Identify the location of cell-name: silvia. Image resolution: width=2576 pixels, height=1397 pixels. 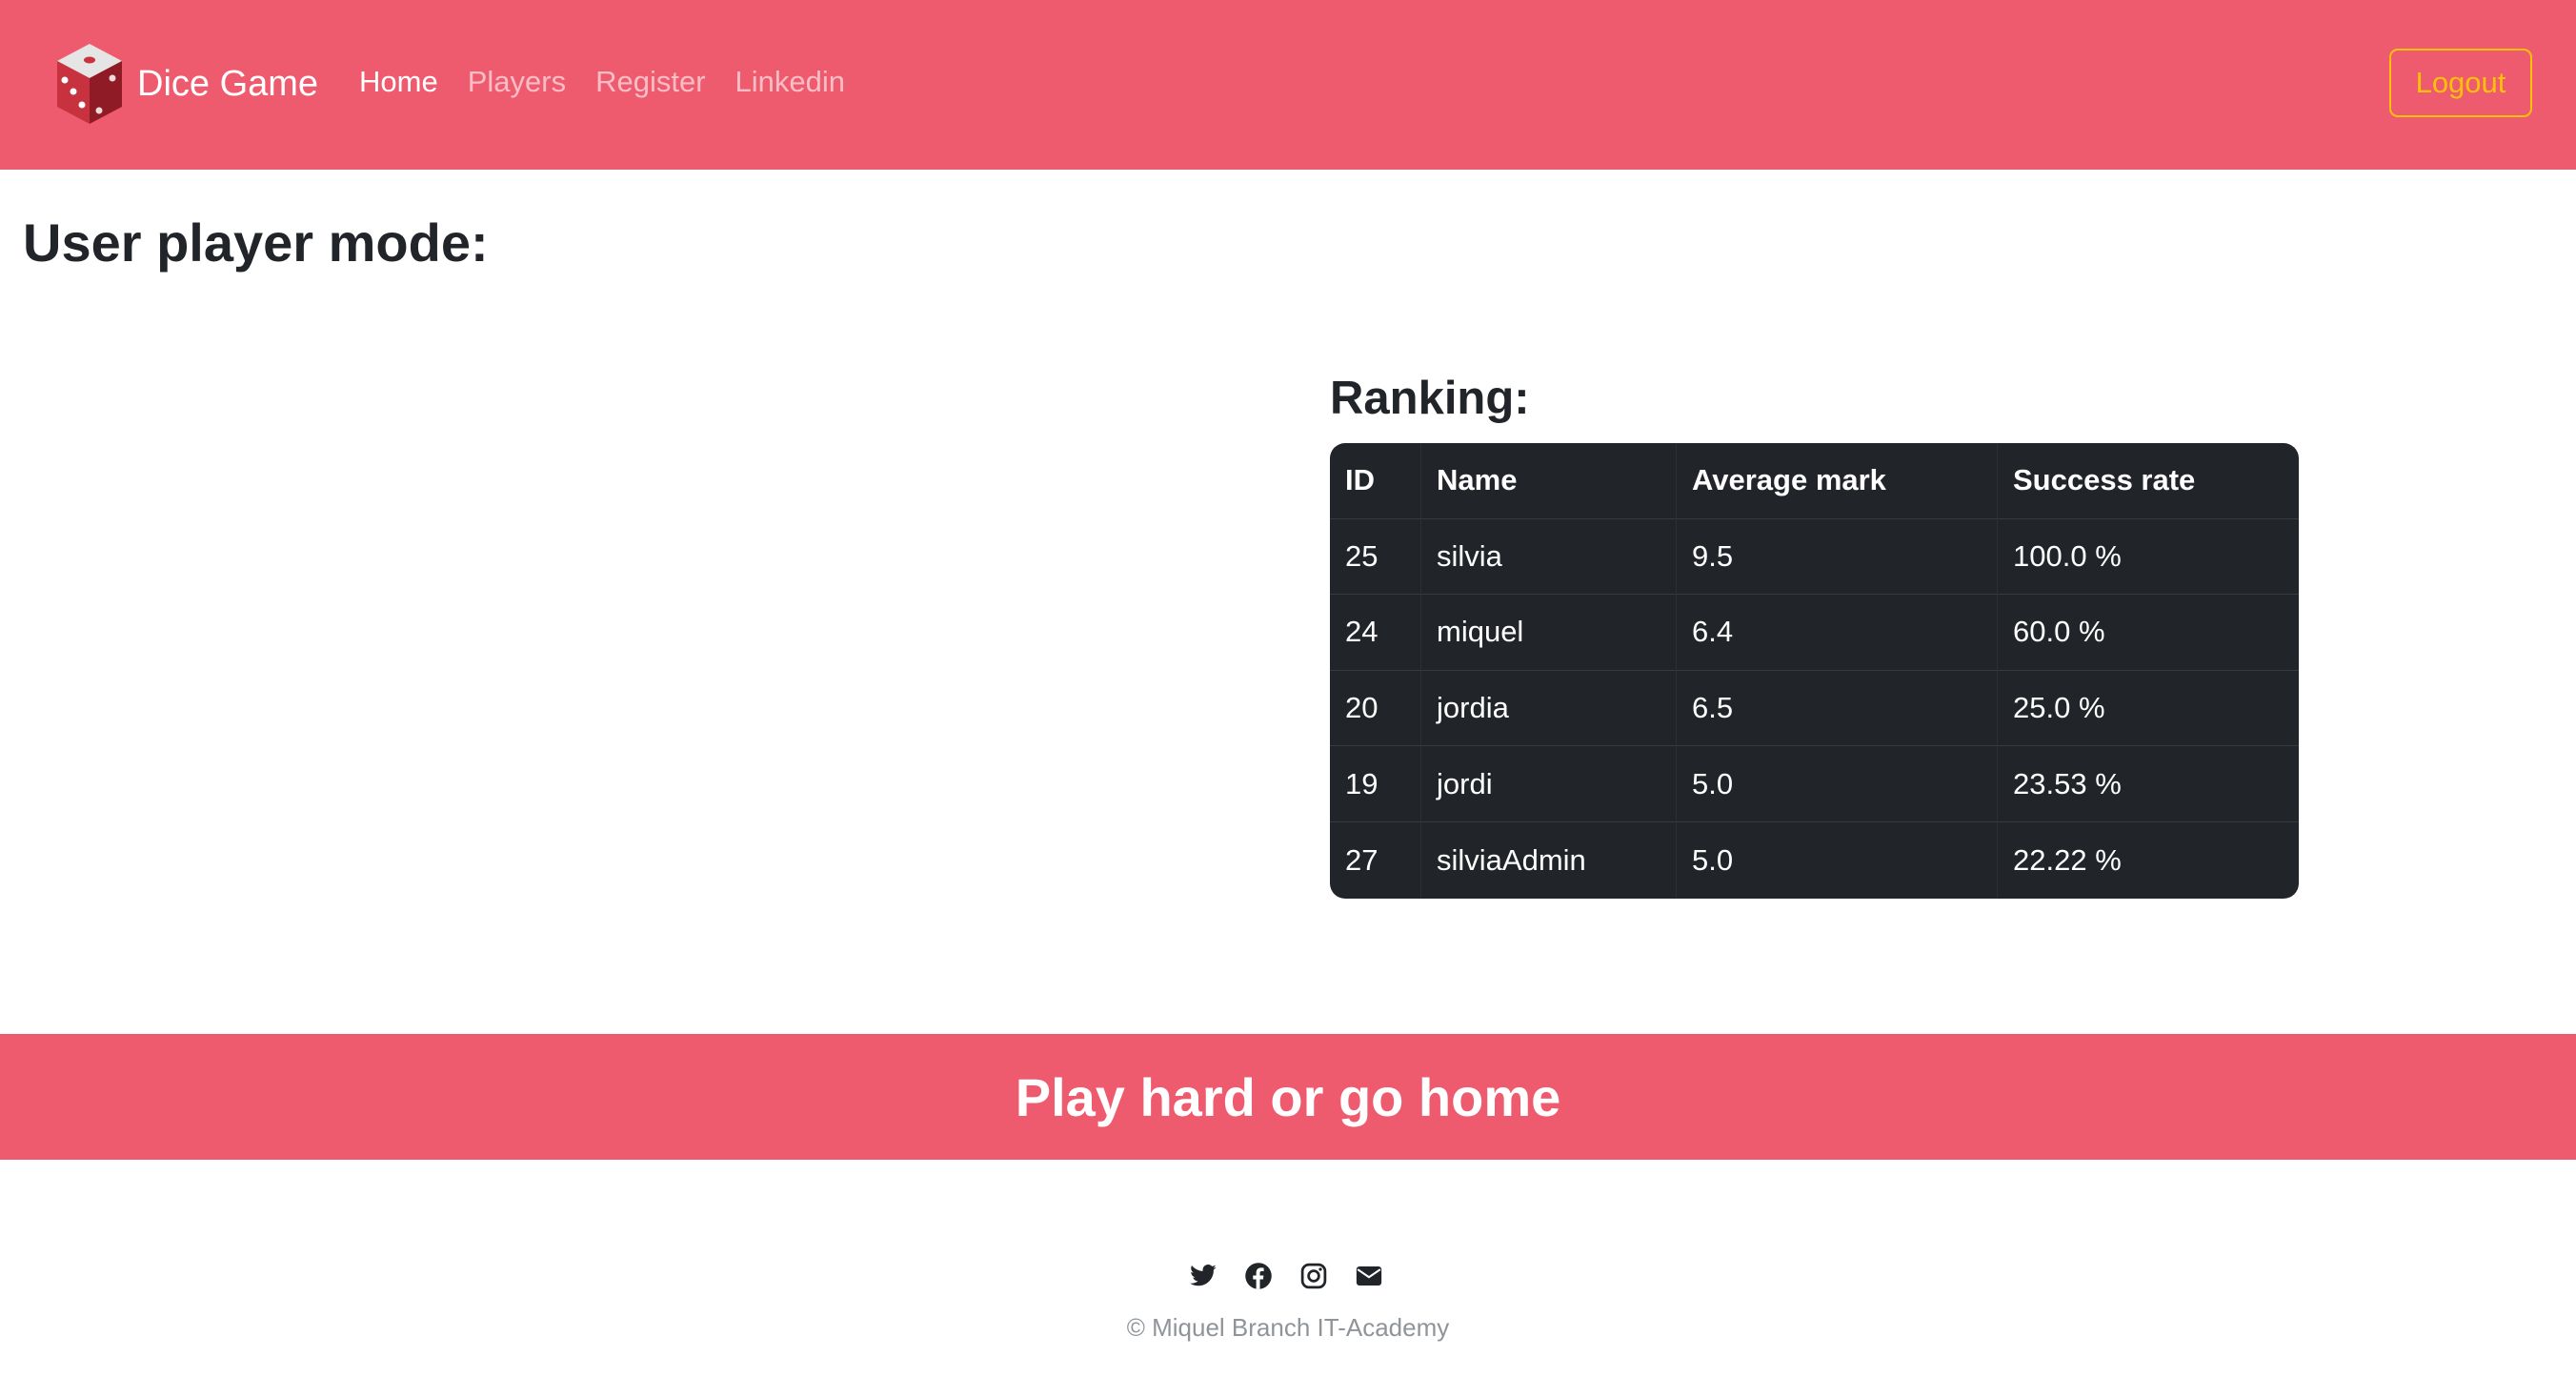
(1549, 557).